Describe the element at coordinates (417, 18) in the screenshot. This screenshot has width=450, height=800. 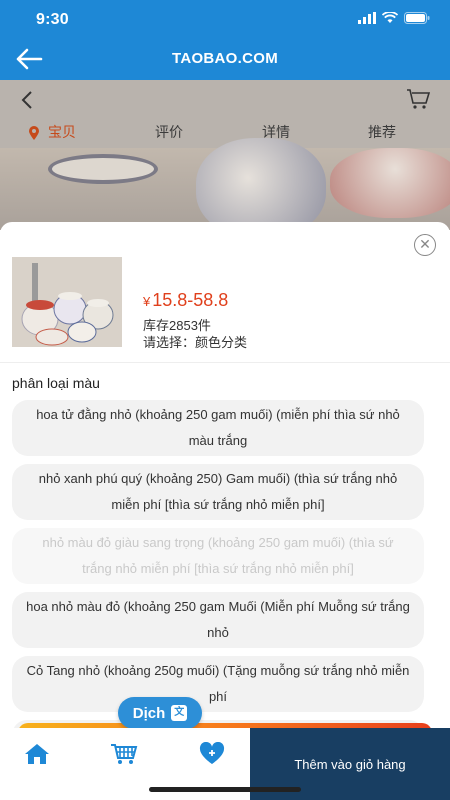
I see `battery-icon` at that location.